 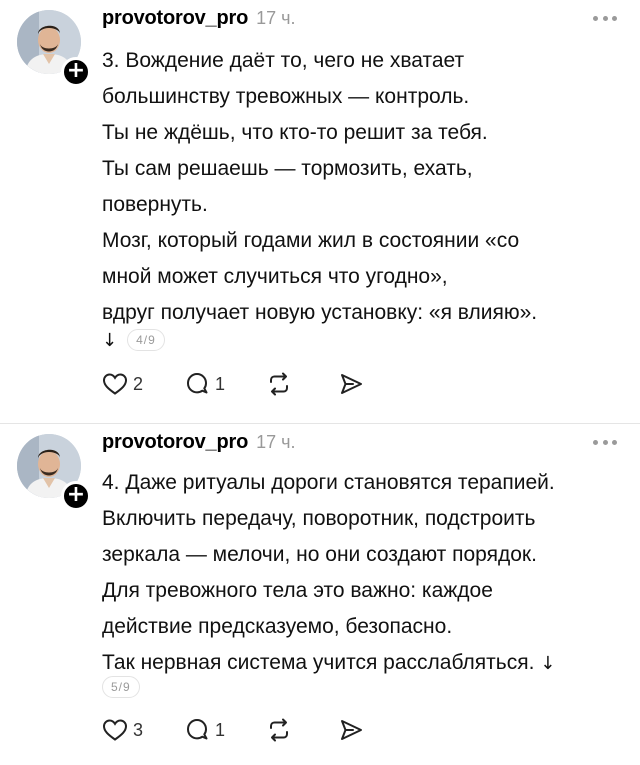 I want to click on thread-pagination: ↓ 4/9, so click(x=133, y=340).